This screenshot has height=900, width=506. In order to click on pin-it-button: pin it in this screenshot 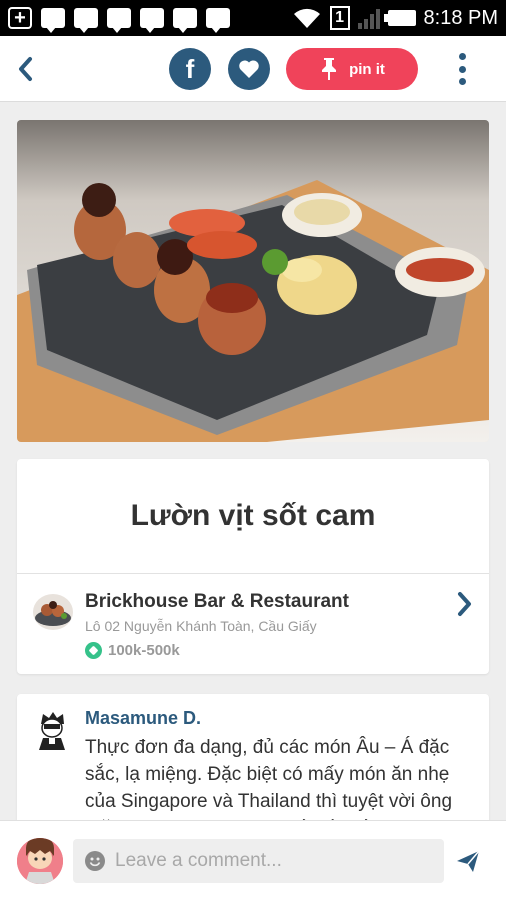, I will do `click(352, 69)`.